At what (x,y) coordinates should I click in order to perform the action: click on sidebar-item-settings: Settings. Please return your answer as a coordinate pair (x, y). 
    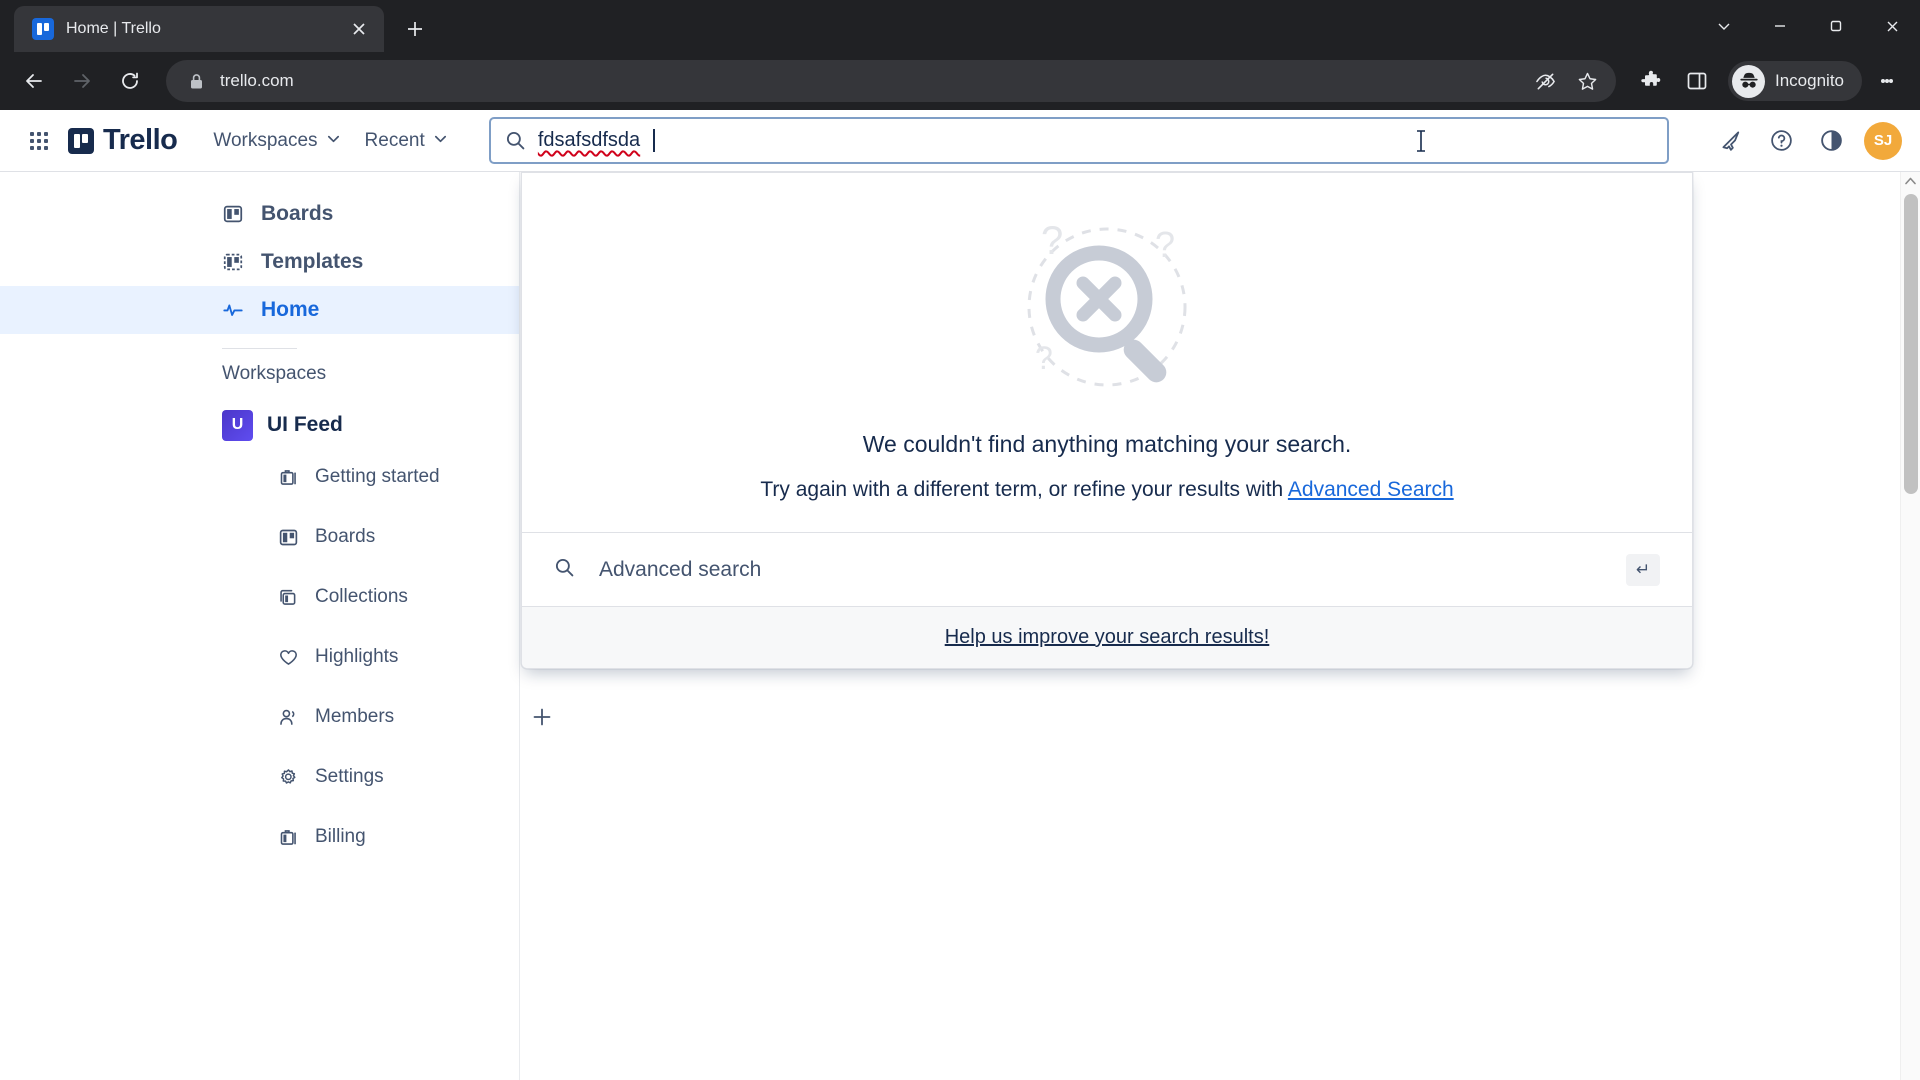
    Looking at the image, I should click on (259, 777).